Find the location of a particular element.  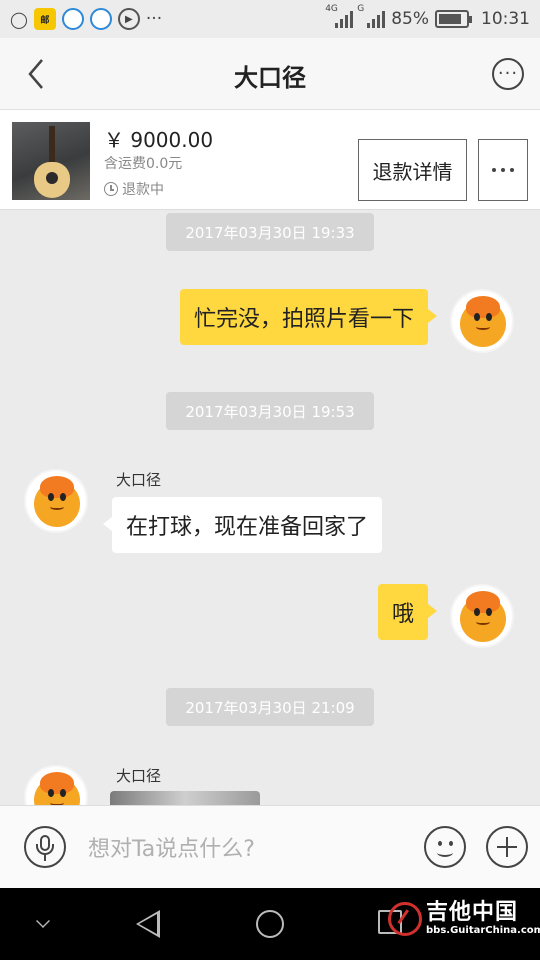

product-thumbnail is located at coordinates (51, 161).